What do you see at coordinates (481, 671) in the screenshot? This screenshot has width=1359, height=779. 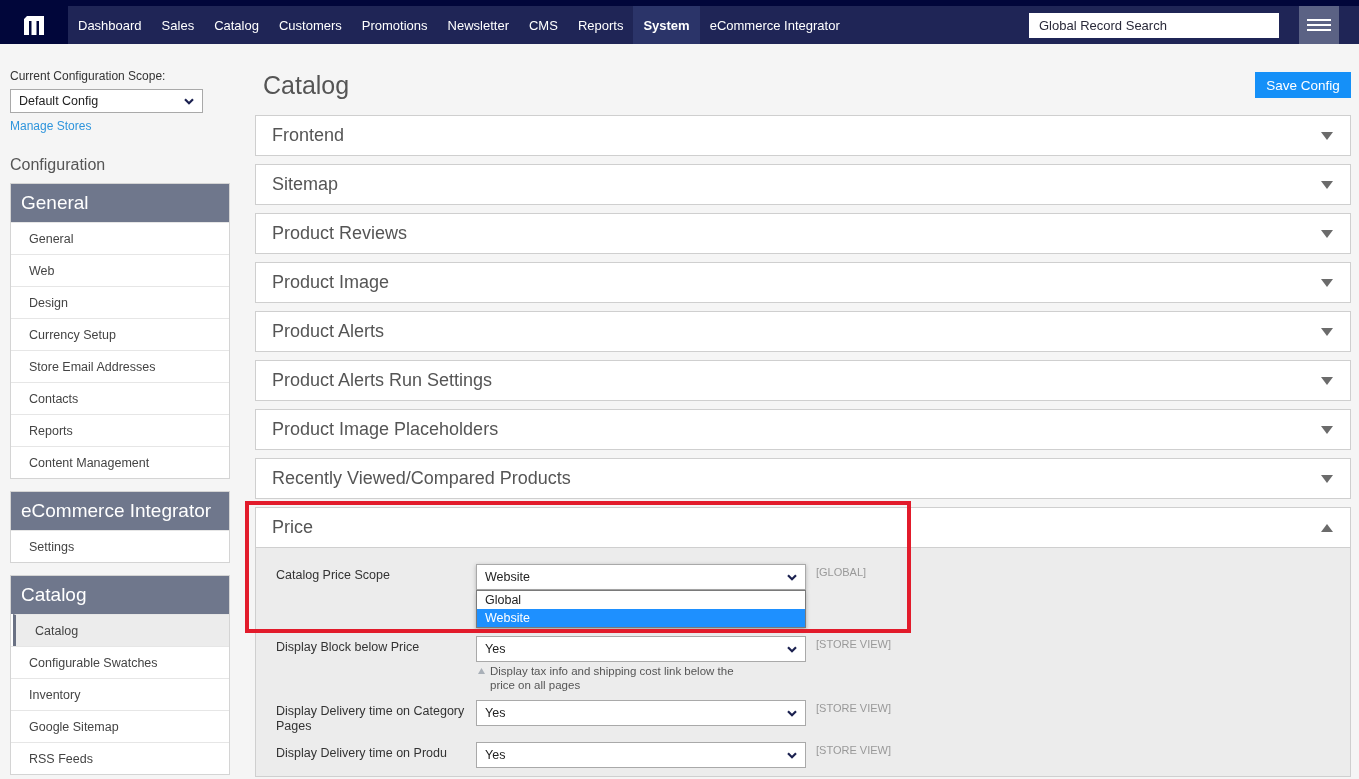 I see `triangle-icon` at bounding box center [481, 671].